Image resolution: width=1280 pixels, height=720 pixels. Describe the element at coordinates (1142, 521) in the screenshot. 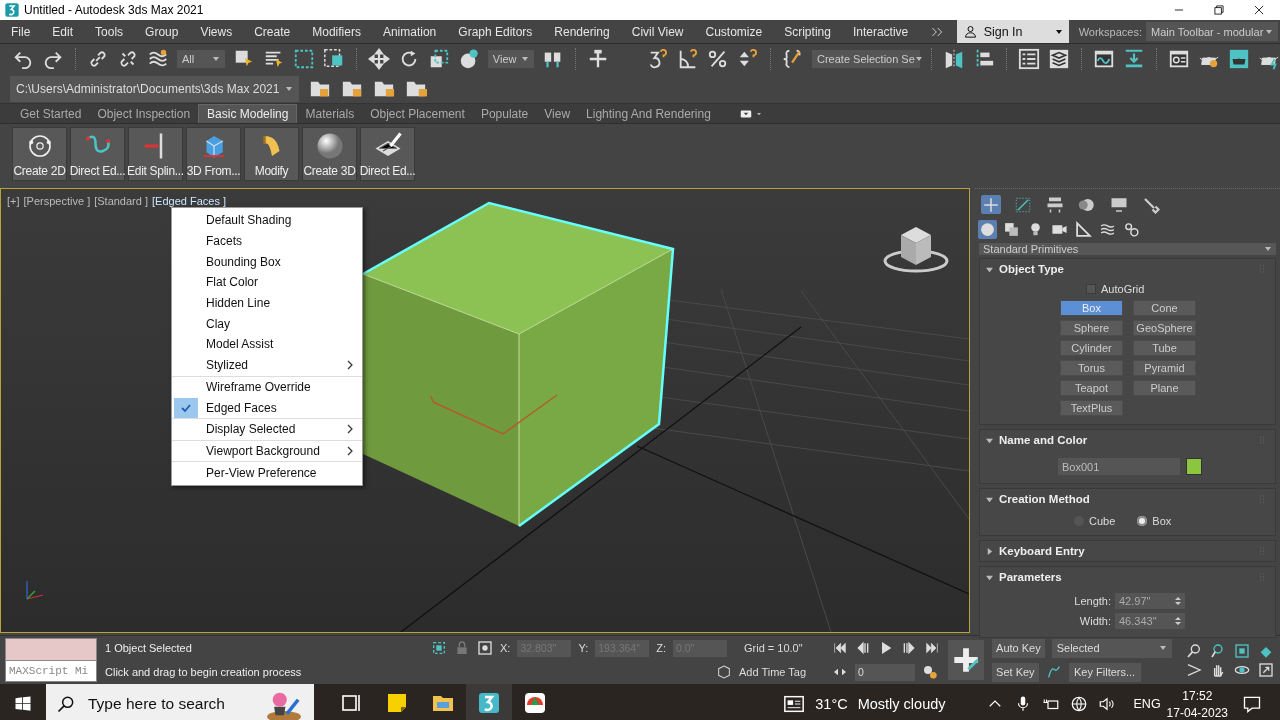

I see `radio-button` at that location.